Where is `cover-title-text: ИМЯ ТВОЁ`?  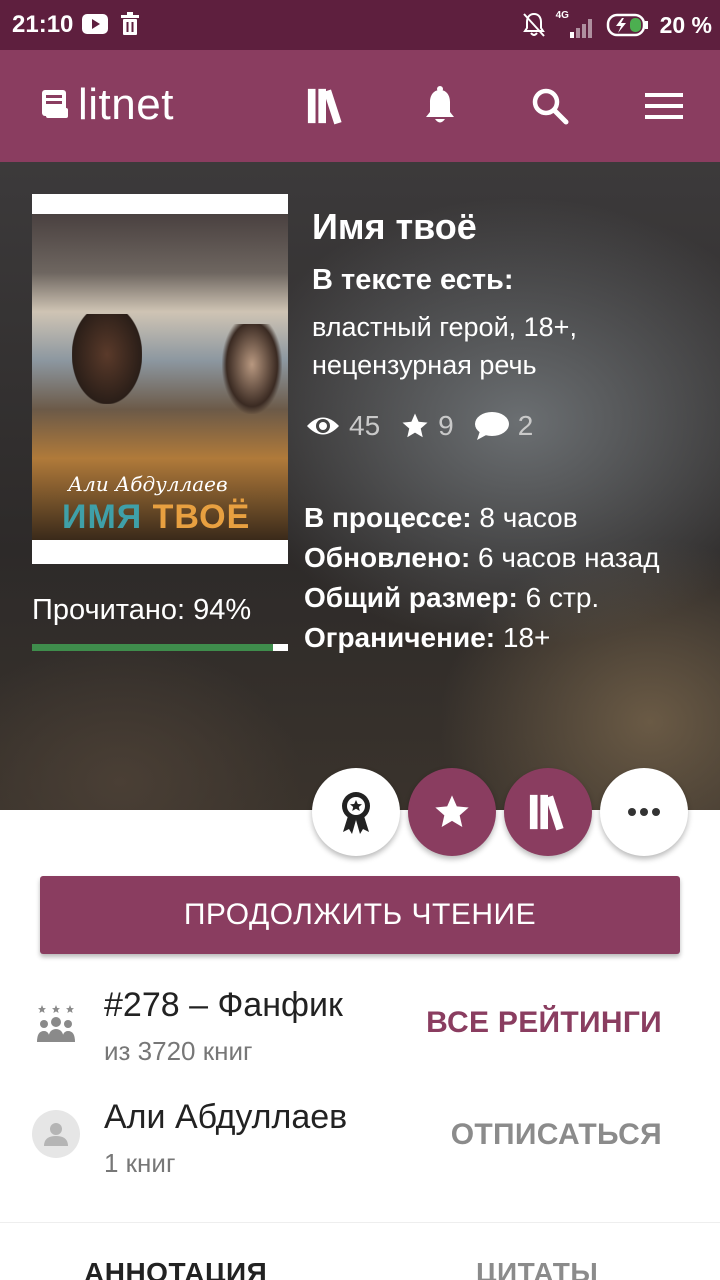
cover-title-text: ИМЯ ТВОЁ is located at coordinates (156, 517).